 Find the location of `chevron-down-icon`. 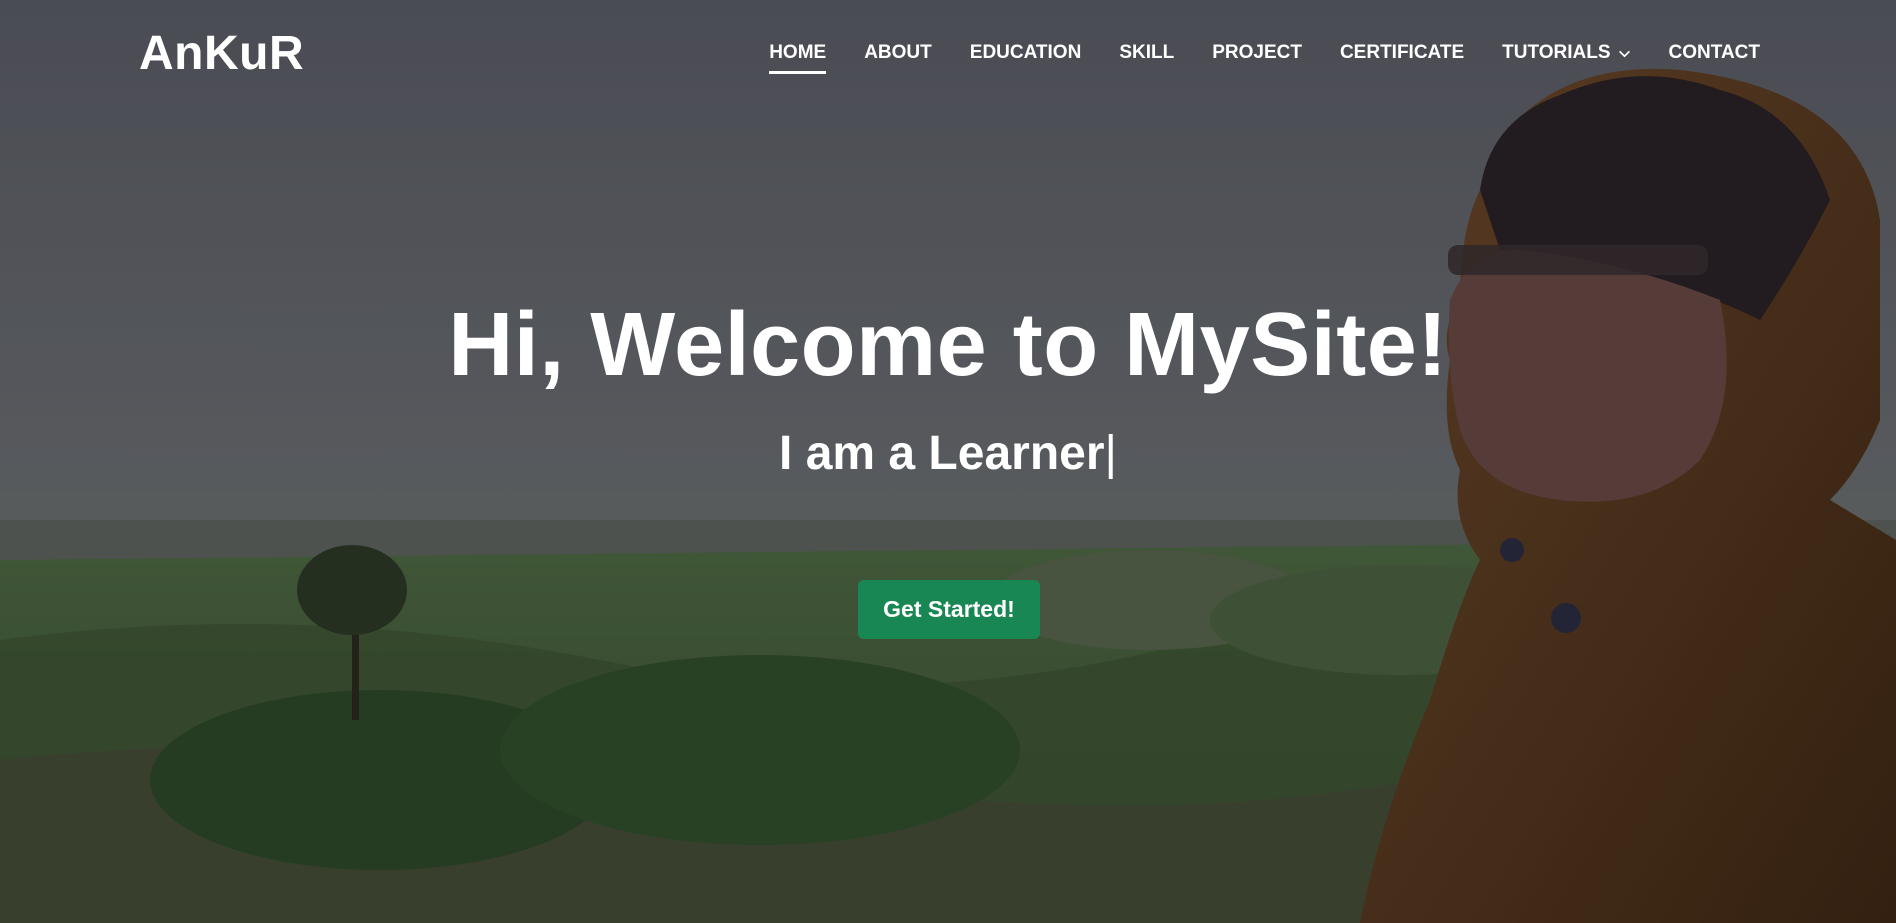

chevron-down-icon is located at coordinates (1624, 53).